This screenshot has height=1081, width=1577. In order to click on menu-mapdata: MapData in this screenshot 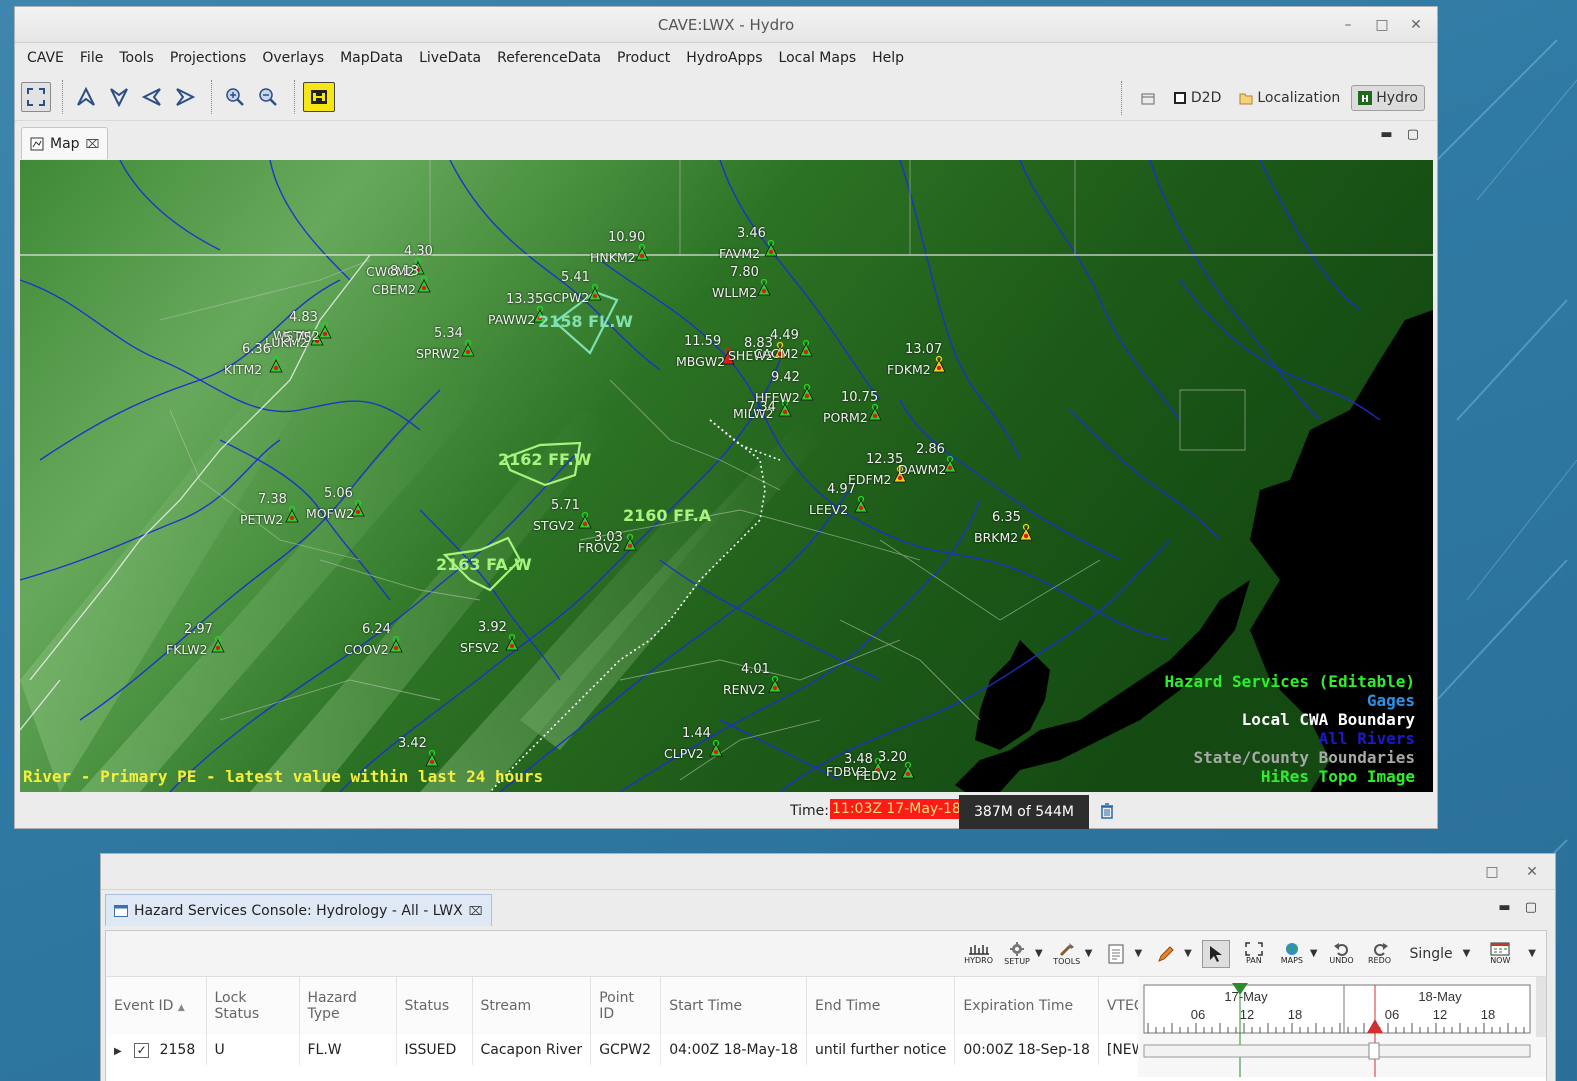, I will do `click(371, 58)`.